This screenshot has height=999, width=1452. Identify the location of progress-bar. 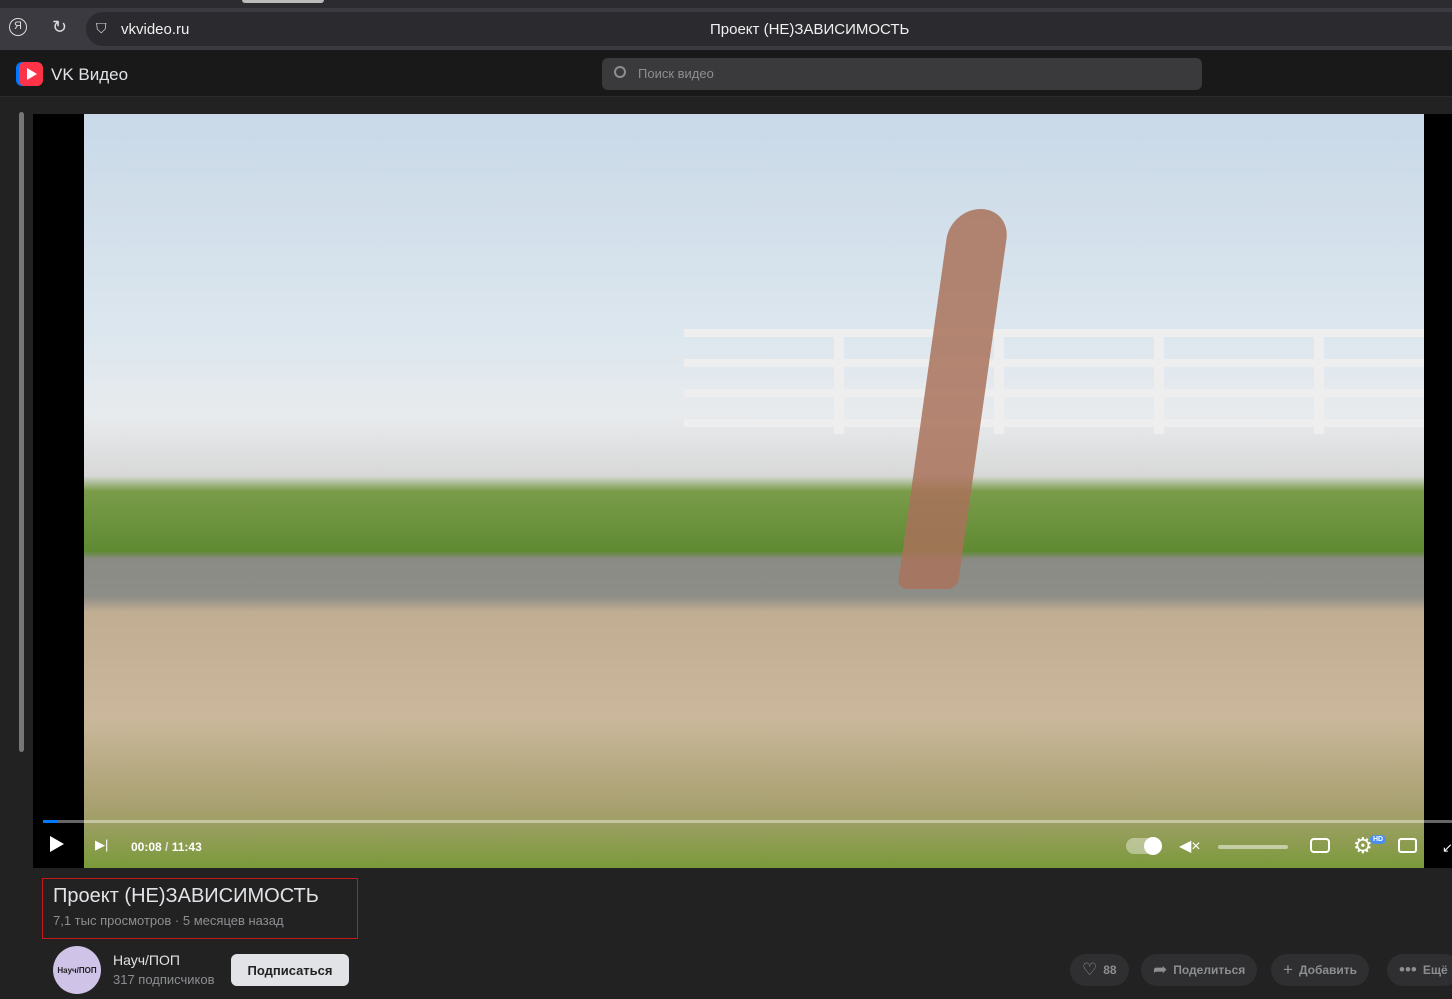
(747, 821).